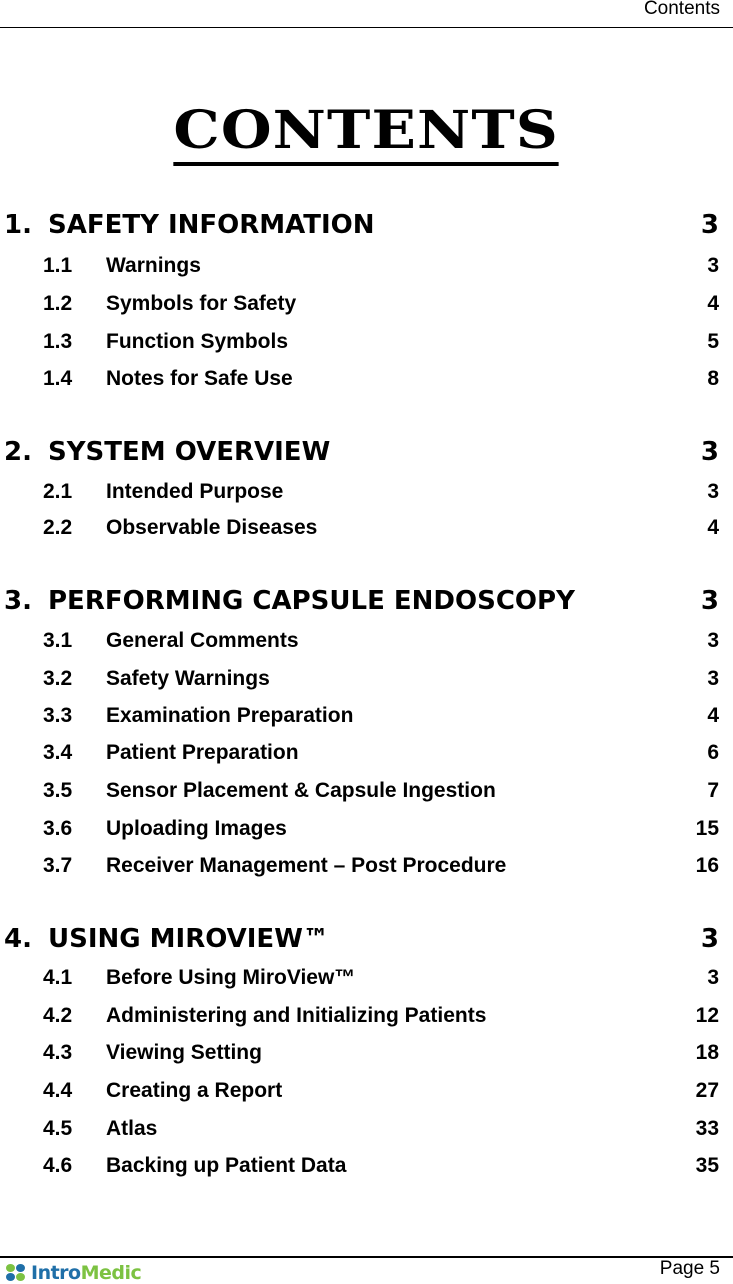 The image size is (733, 1284). What do you see at coordinates (58, 378) in the screenshot?
I see `entry-number: 1.4` at bounding box center [58, 378].